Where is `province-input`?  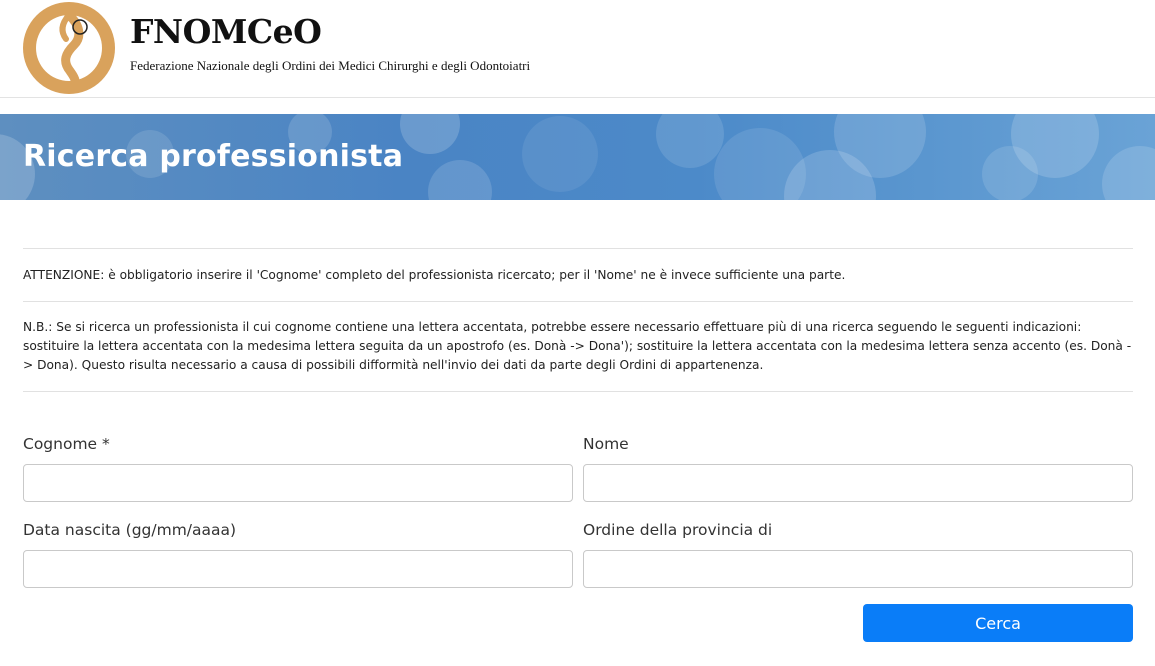
province-input is located at coordinates (858, 569).